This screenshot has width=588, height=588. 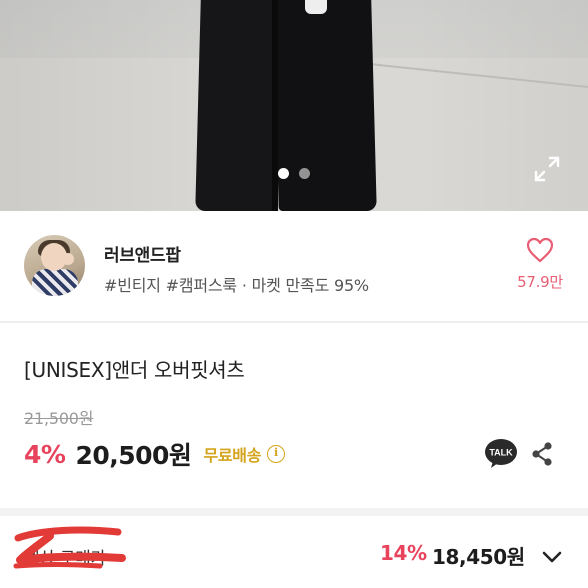 What do you see at coordinates (54, 265) in the screenshot?
I see `shop-avatar` at bounding box center [54, 265].